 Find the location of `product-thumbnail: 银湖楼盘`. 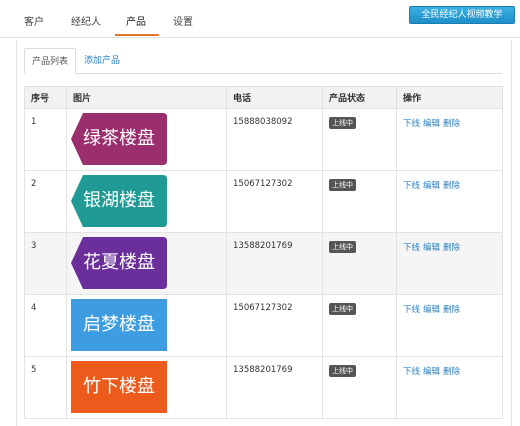

product-thumbnail: 银湖楼盘 is located at coordinates (119, 201).